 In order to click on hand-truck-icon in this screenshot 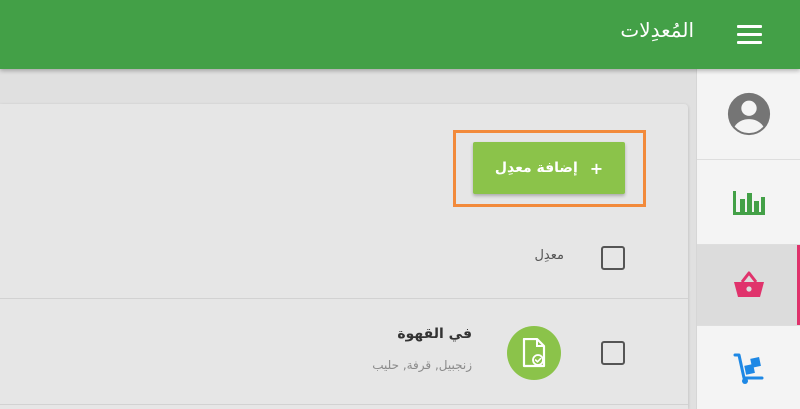, I will do `click(748, 368)`.